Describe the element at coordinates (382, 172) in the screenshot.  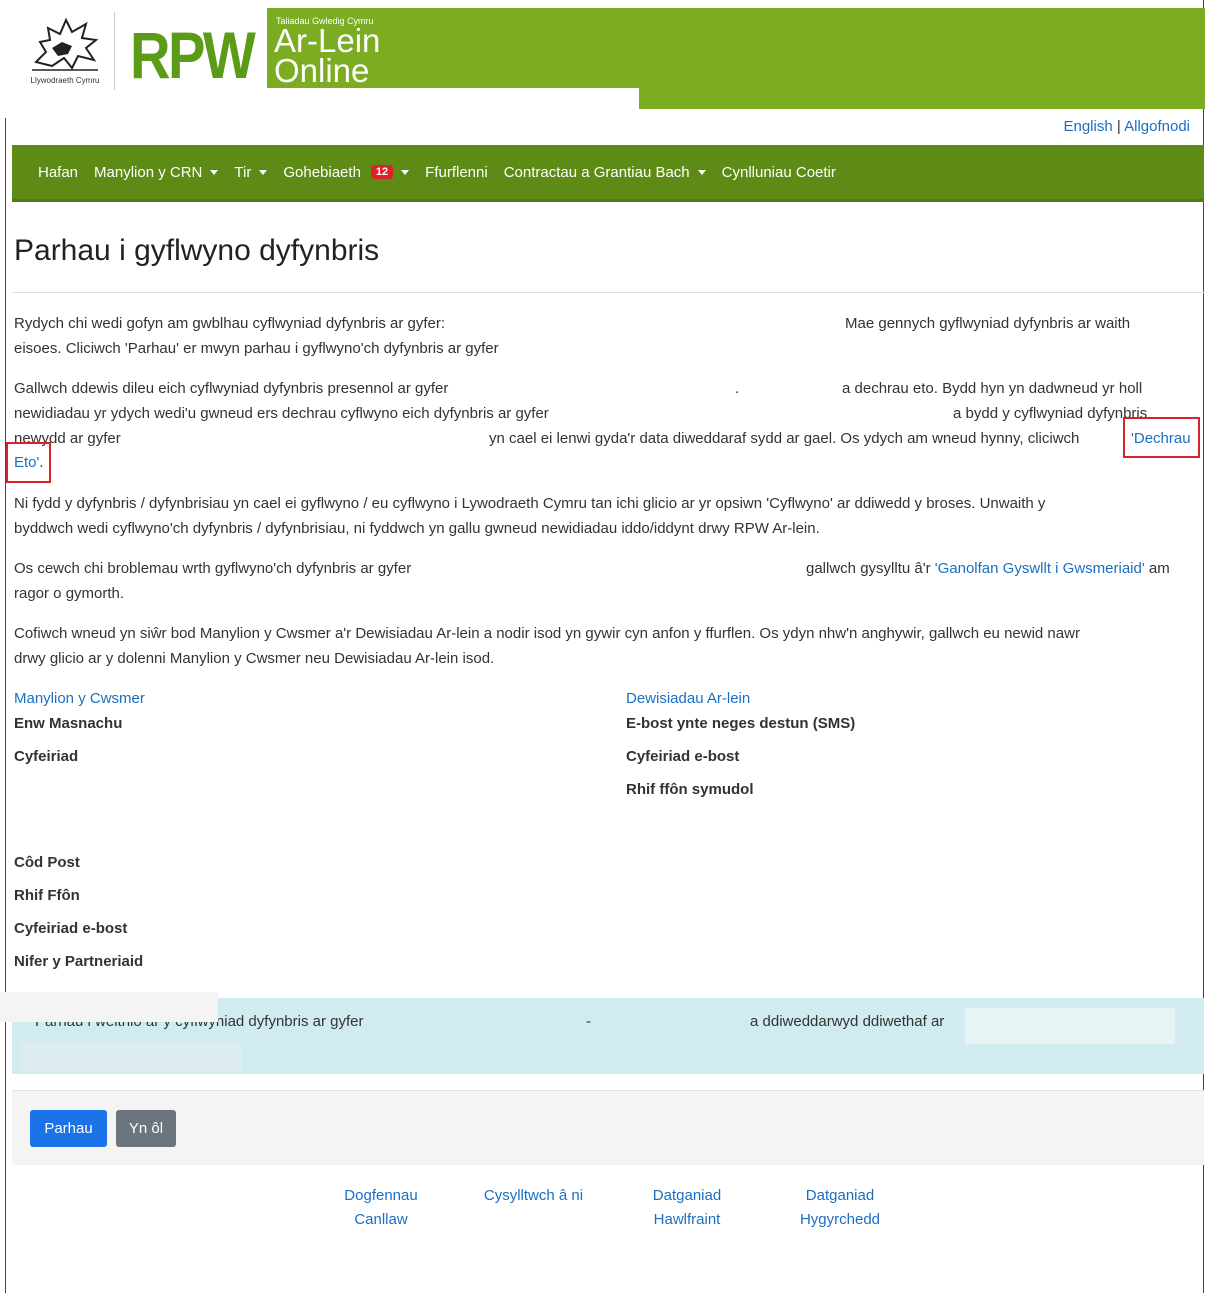
I see `unread-count-badge: 12` at that location.